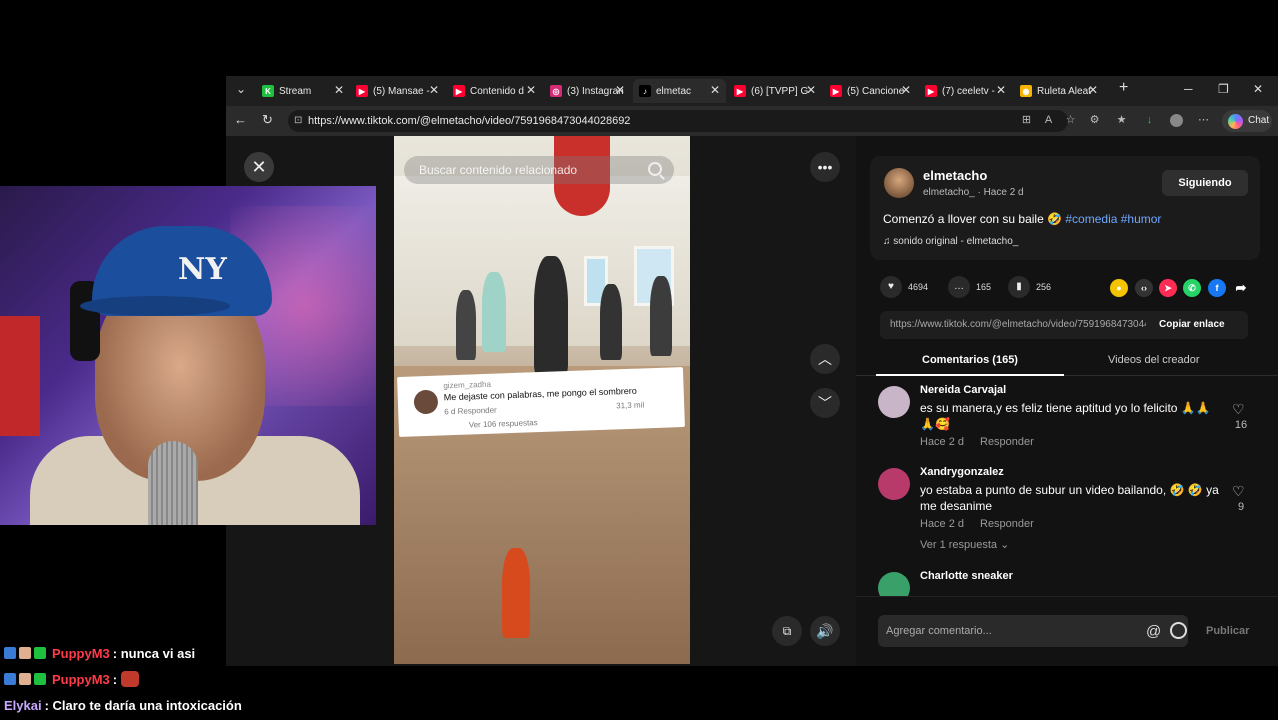  Describe the element at coordinates (1241, 288) in the screenshot. I see `share-arrow-icon: ➦` at that location.